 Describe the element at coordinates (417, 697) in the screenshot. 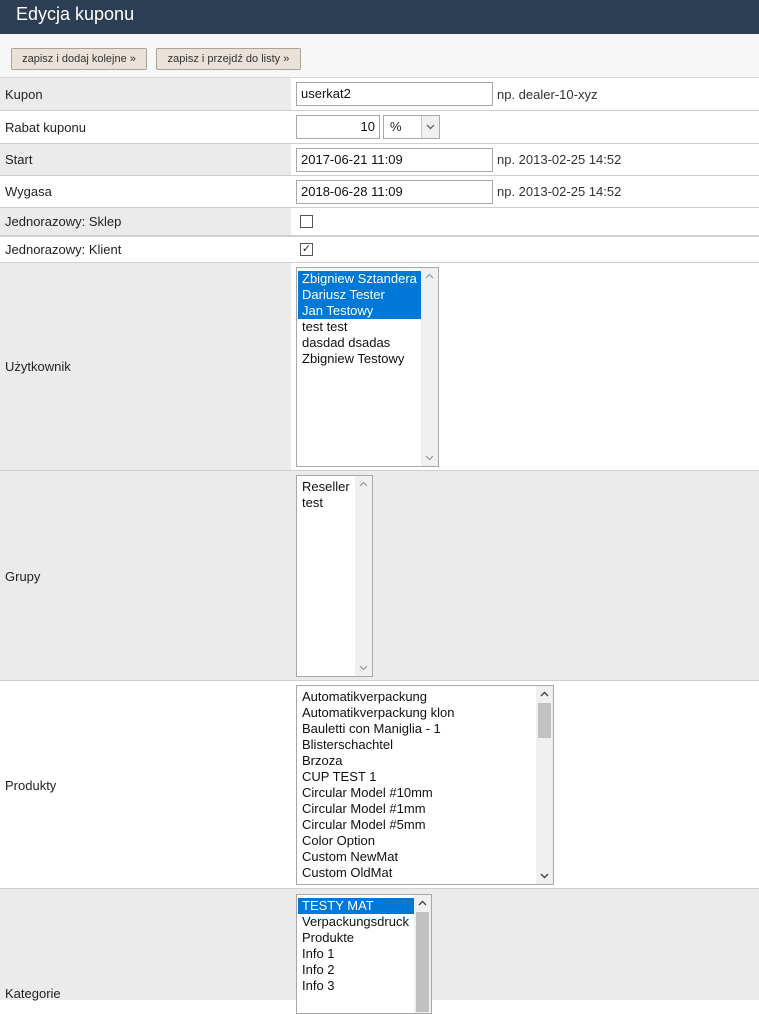

I see `list-item: Automatikverpackung` at that location.